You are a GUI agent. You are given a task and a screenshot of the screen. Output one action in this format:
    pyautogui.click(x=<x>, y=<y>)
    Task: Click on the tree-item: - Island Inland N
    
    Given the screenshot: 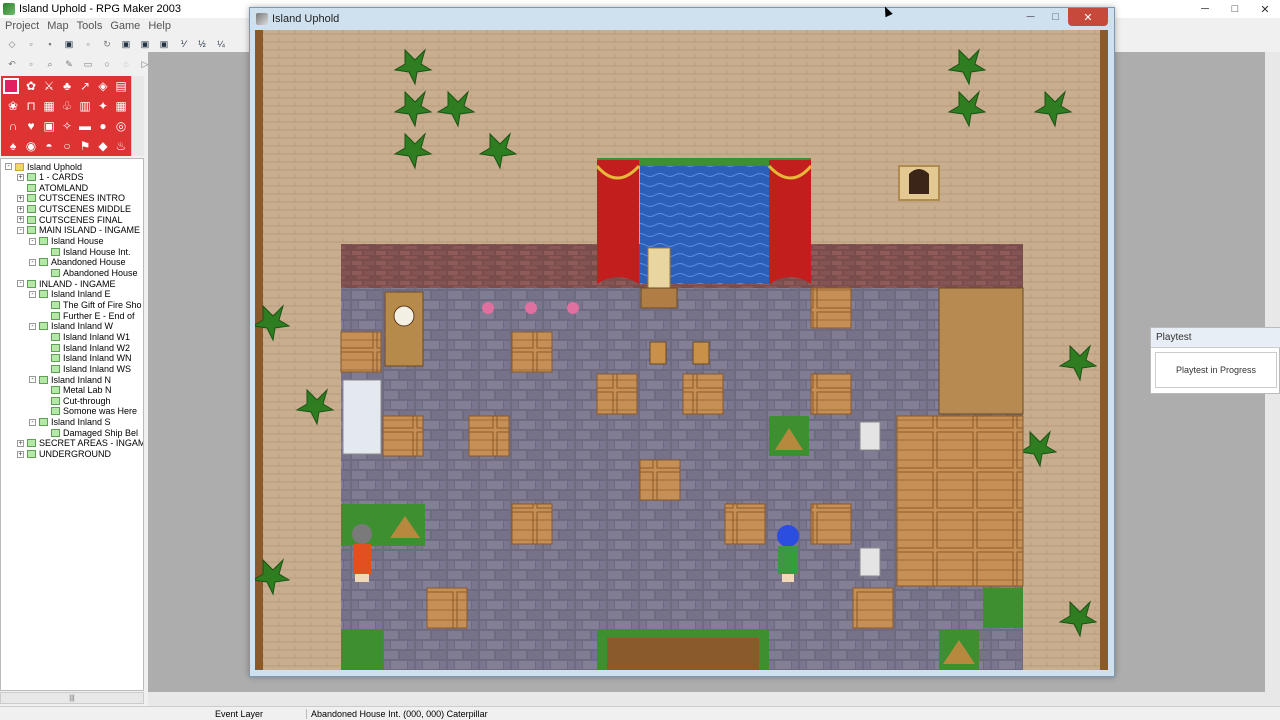 What is the action you would take?
    pyautogui.click(x=70, y=379)
    